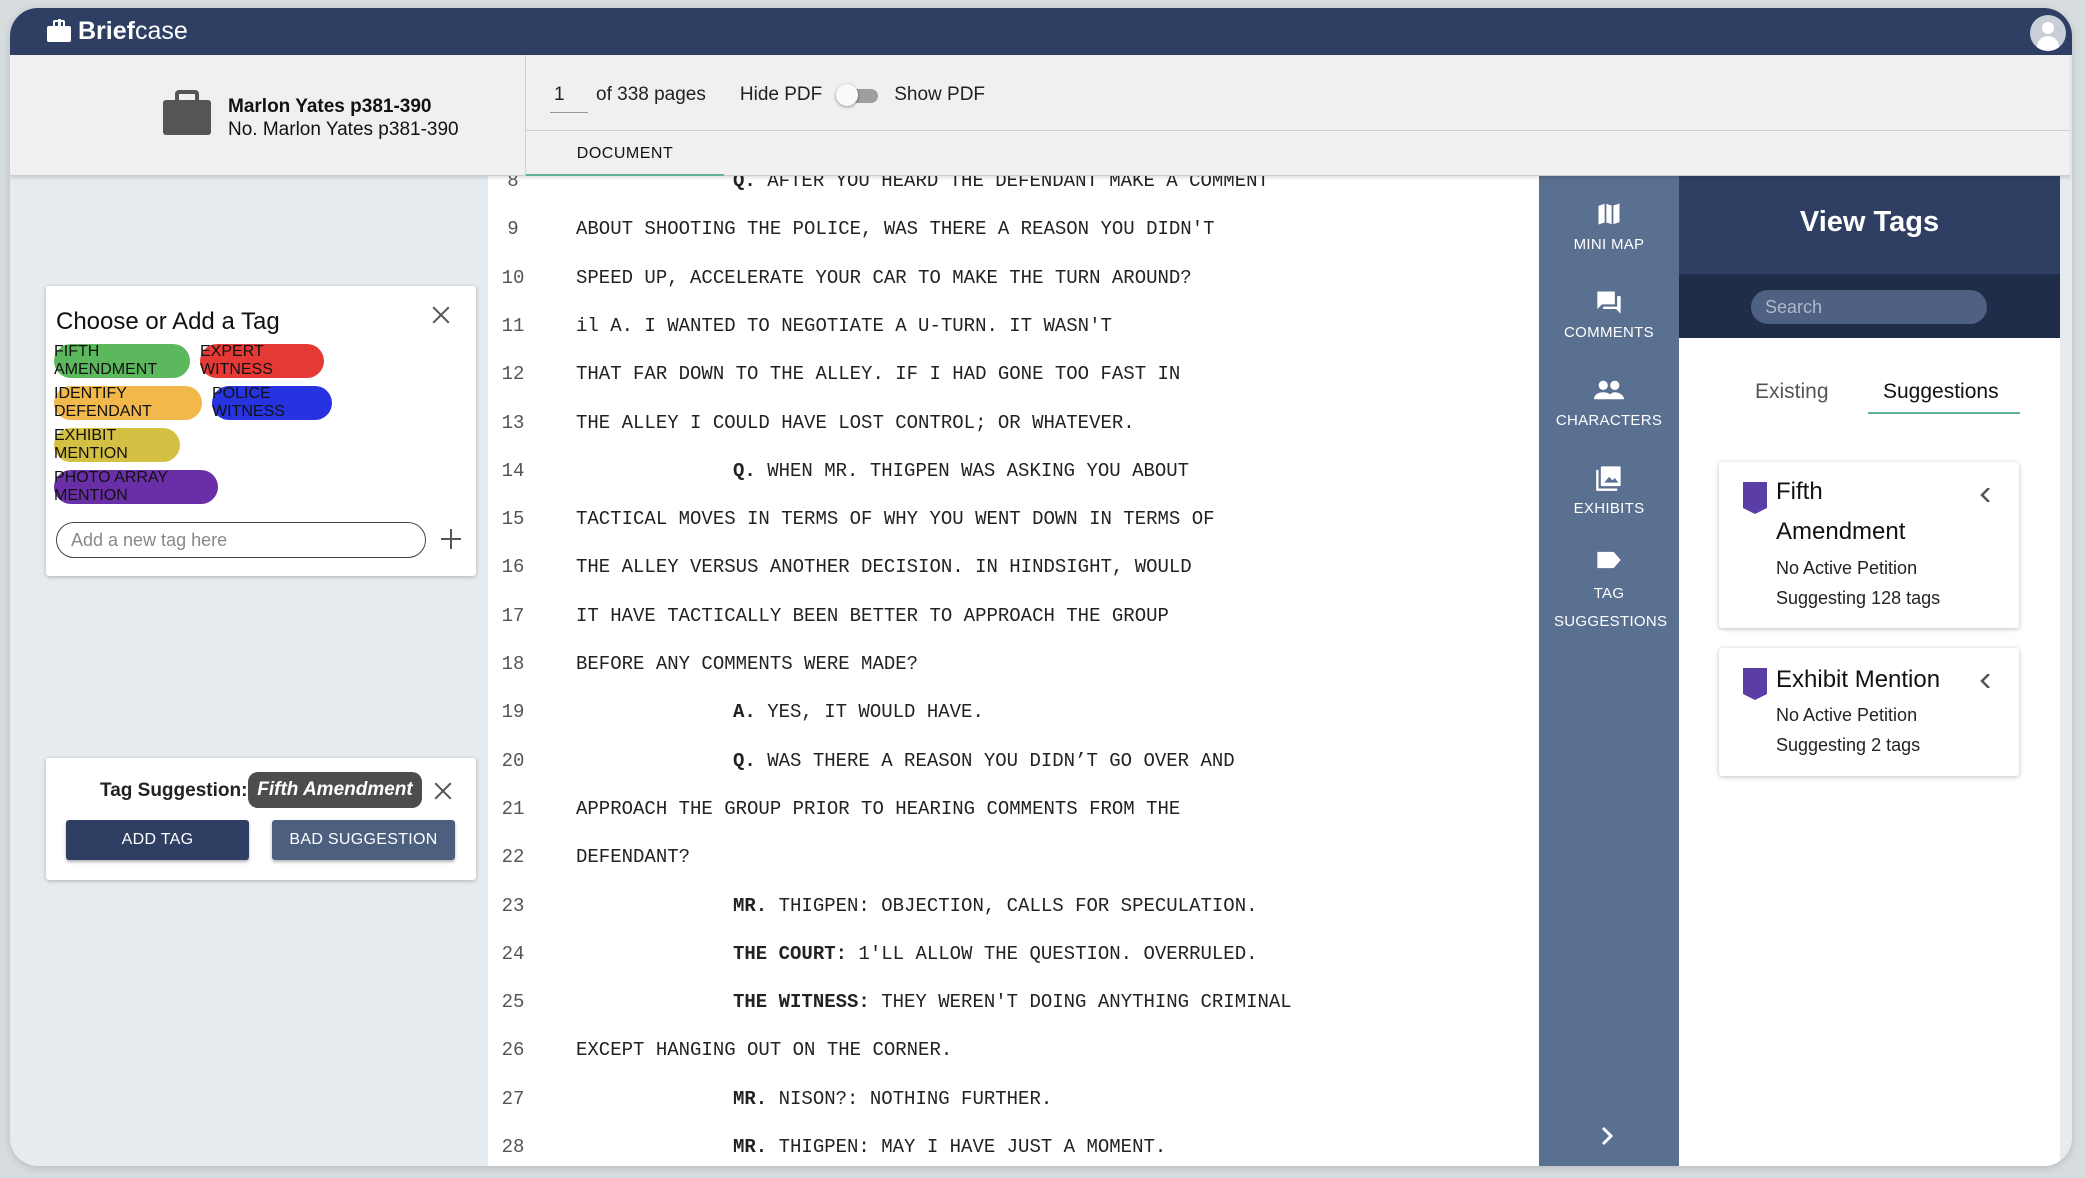 Image resolution: width=2086 pixels, height=1178 pixels. What do you see at coordinates (1609, 302) in the screenshot?
I see `comments-icon` at bounding box center [1609, 302].